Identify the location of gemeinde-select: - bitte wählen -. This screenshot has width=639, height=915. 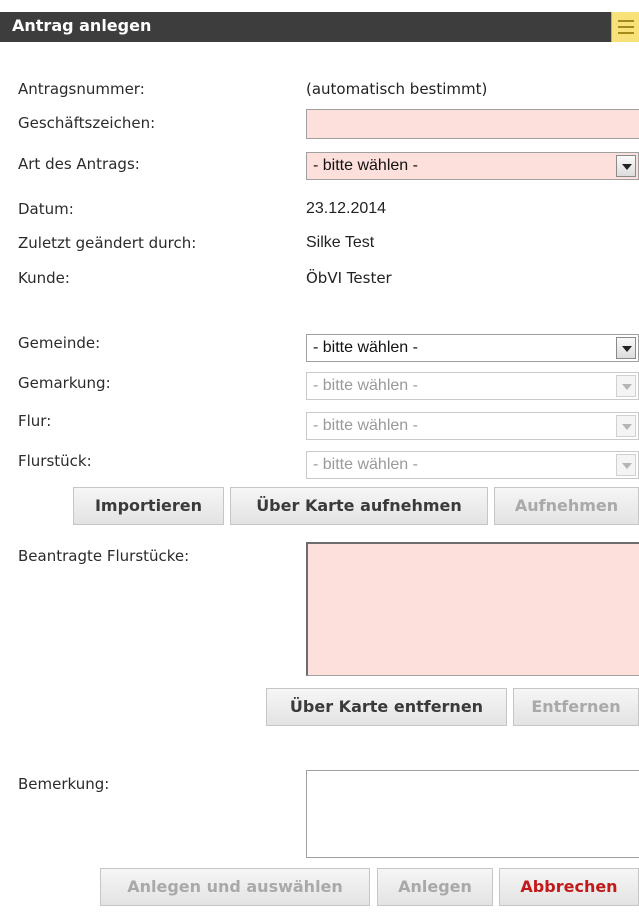
(472, 348).